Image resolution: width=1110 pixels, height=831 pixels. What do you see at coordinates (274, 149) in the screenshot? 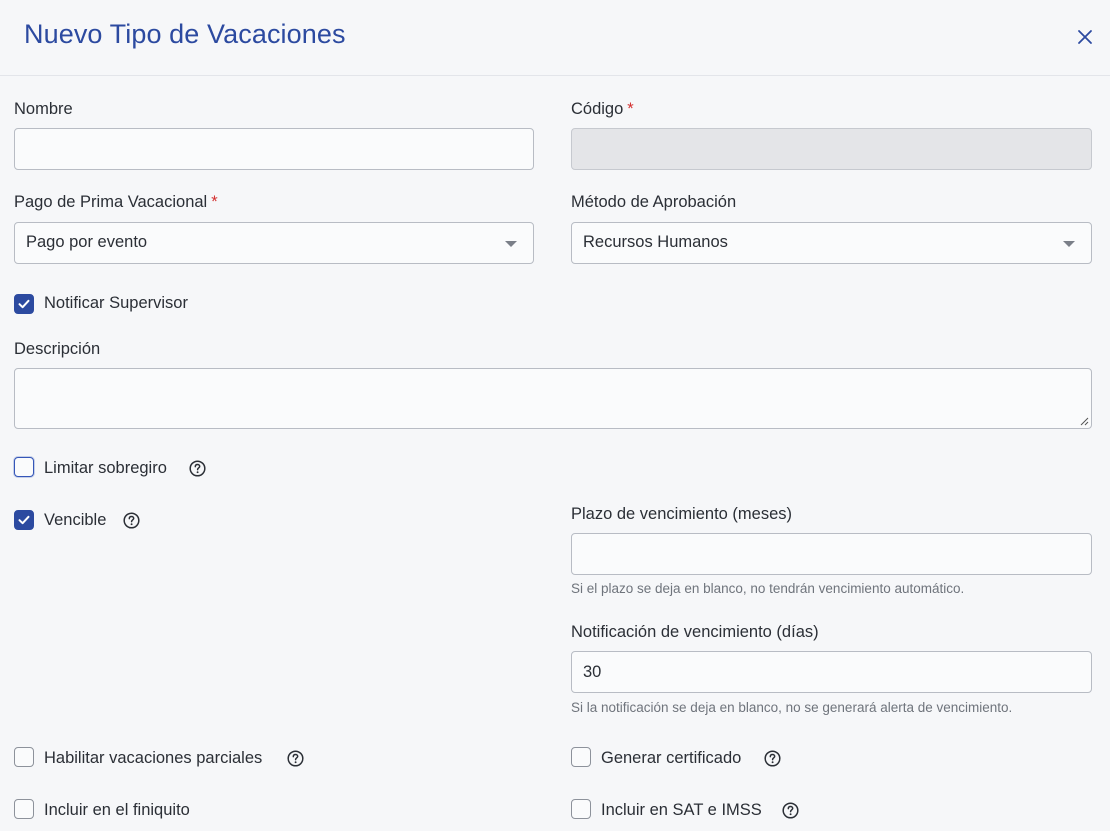
I see `nombre-input` at bounding box center [274, 149].